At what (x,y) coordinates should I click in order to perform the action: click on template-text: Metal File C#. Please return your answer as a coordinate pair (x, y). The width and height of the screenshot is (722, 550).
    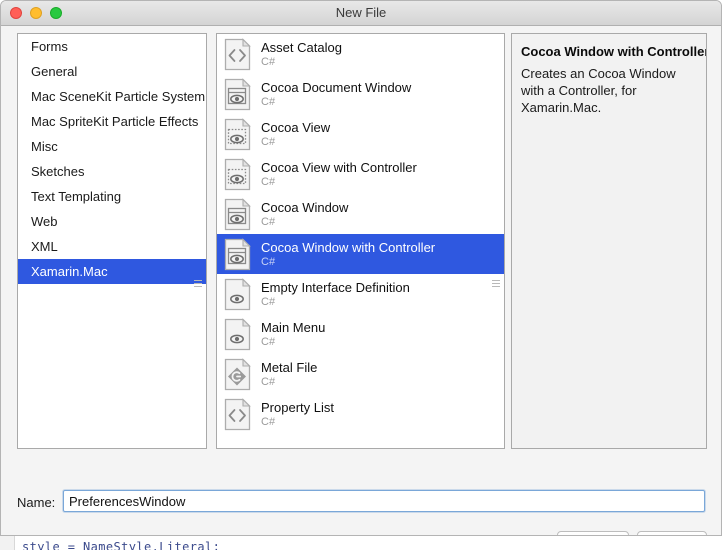
    Looking at the image, I should click on (289, 374).